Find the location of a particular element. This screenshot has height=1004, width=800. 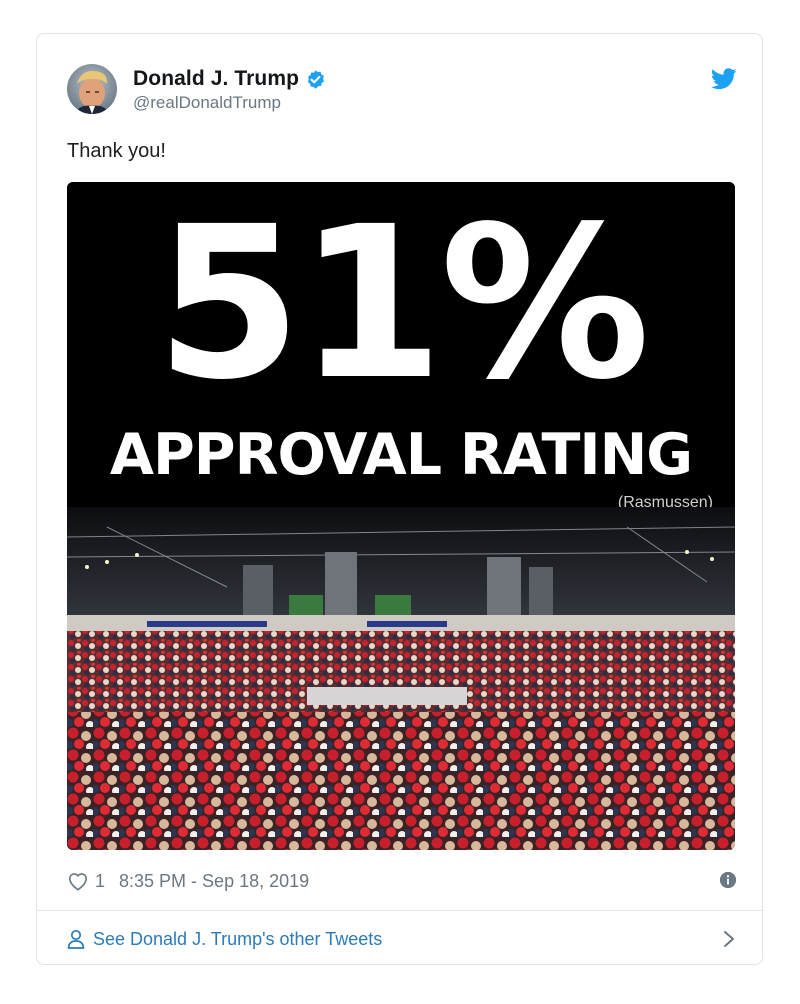

tweet-header: Donald J. Trump @realDonaldTrump is located at coordinates (402, 90).